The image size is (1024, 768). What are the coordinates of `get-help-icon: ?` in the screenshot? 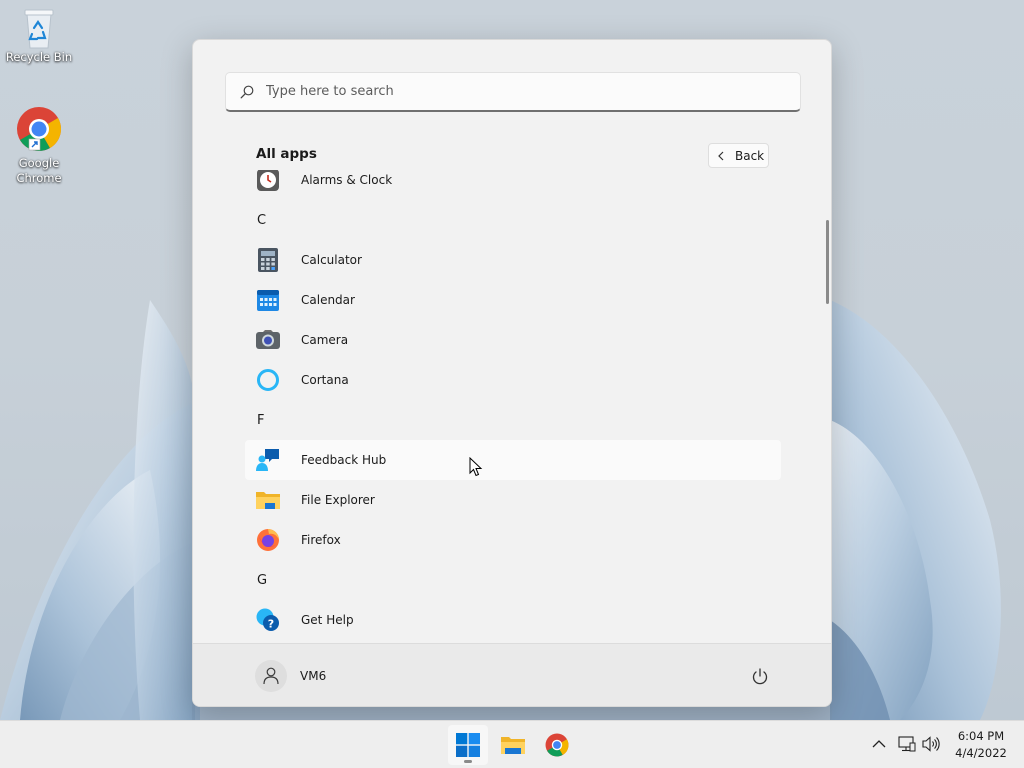 It's located at (267, 619).